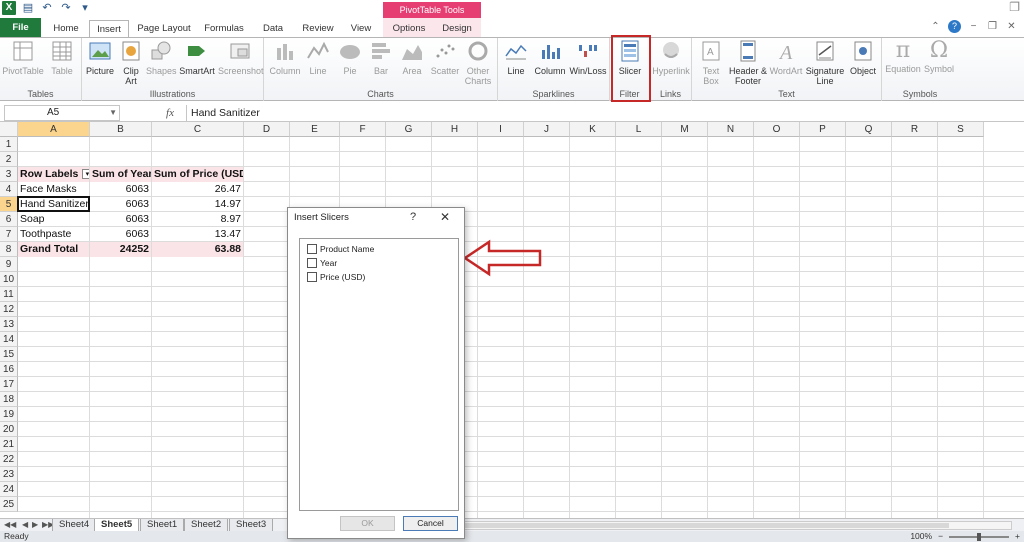 This screenshot has height=542, width=1024. What do you see at coordinates (588, 58) in the screenshot?
I see `sparkline-winloss-button: Win/Loss` at bounding box center [588, 58].